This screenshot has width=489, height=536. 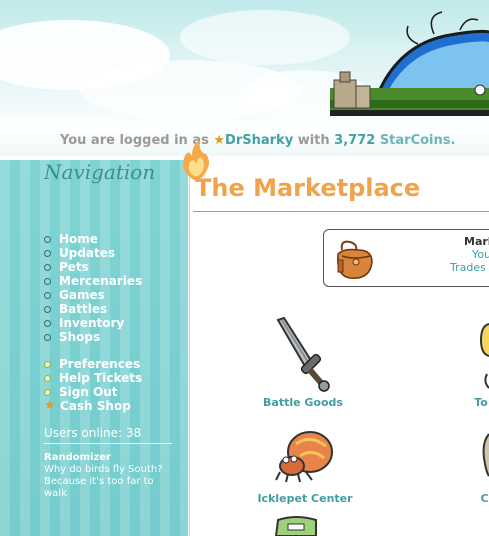 I want to click on nav-item-label: Games, so click(x=82, y=295).